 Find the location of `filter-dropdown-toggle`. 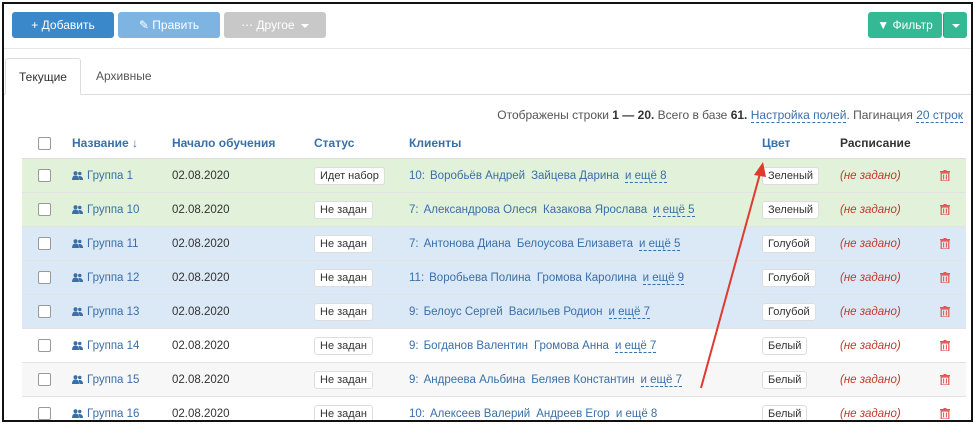

filter-dropdown-toggle is located at coordinates (955, 25).